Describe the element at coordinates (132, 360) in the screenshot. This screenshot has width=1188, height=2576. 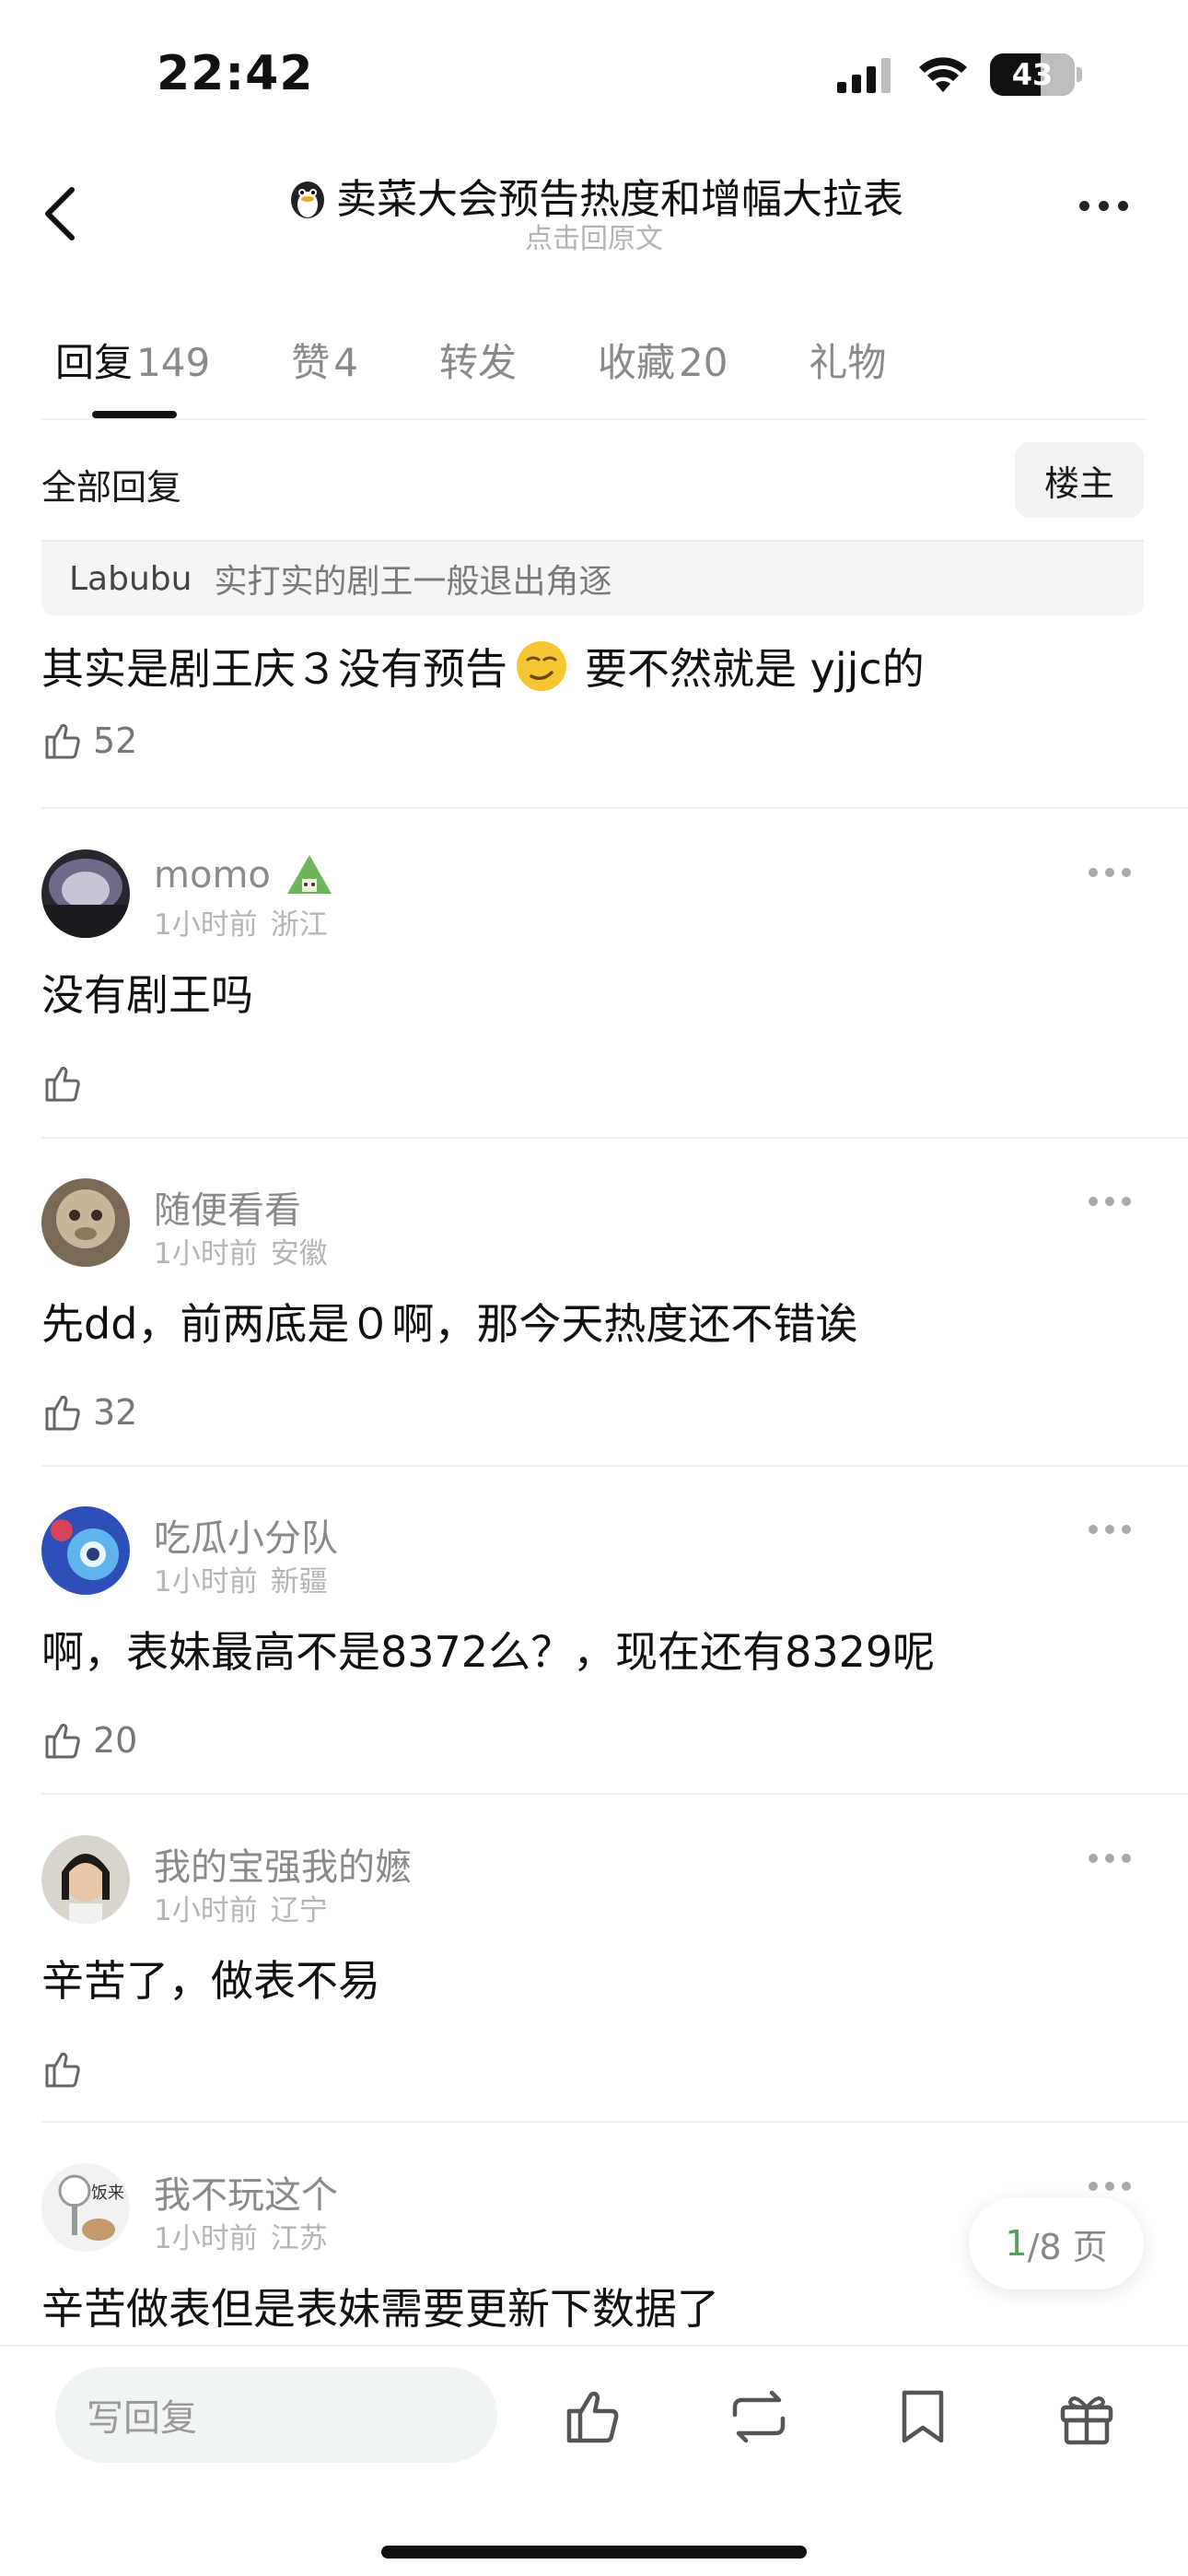
I see `tab-replies: 回复149` at that location.